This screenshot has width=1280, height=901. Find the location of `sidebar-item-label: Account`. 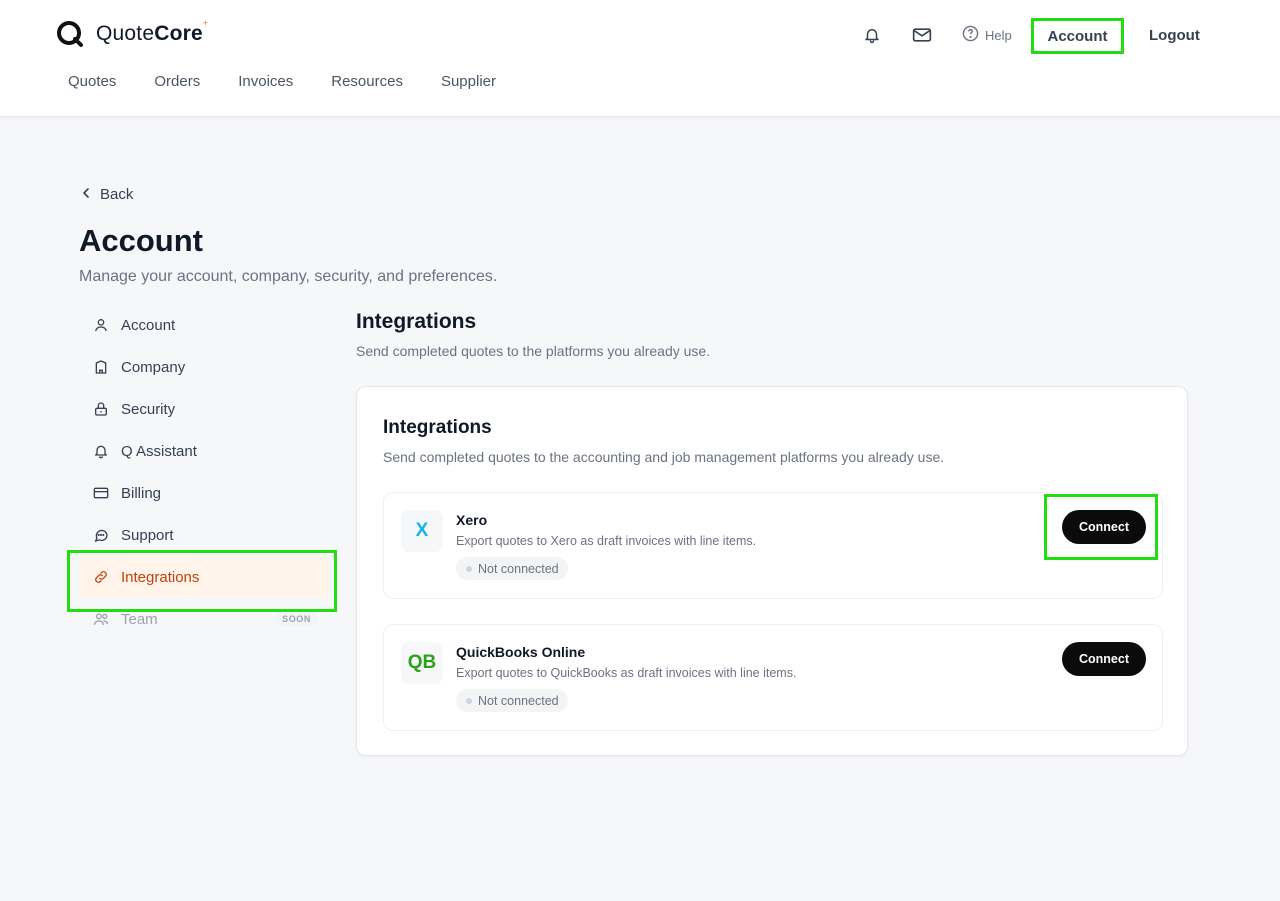

sidebar-item-label: Account is located at coordinates (148, 325).